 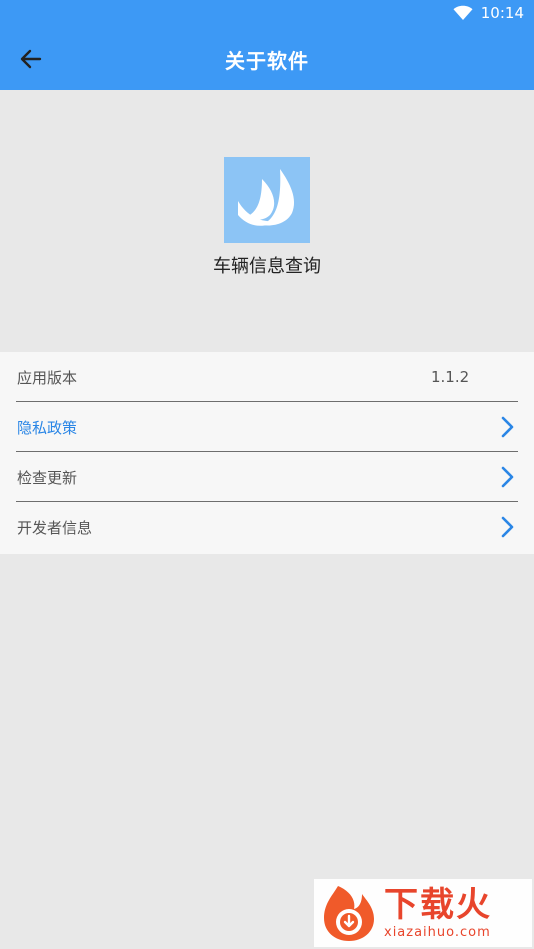 I want to click on page-title: 关于软件, so click(x=267, y=61).